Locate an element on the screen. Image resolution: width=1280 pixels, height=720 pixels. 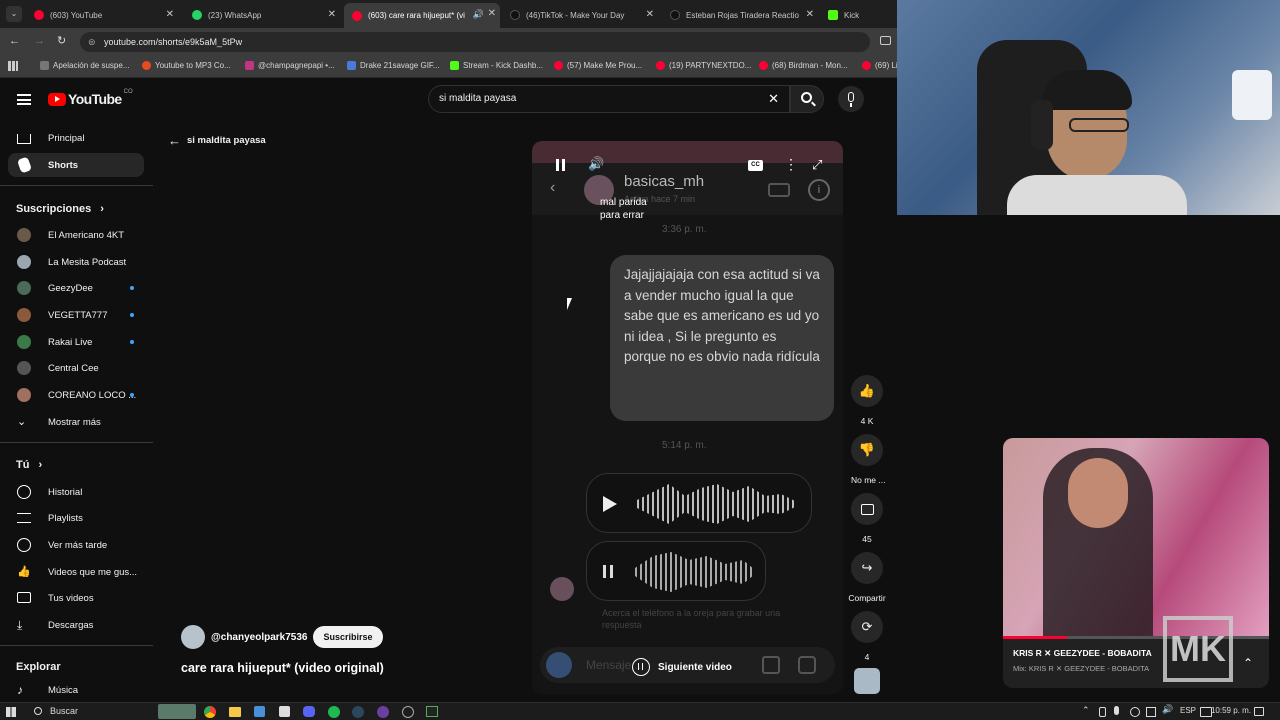
sidebar-item-shorts: Shorts is located at coordinates (76, 165).